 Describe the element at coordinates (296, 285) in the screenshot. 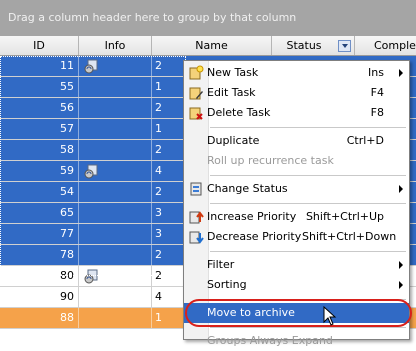

I see `menu-item-sorting: Sorting` at that location.